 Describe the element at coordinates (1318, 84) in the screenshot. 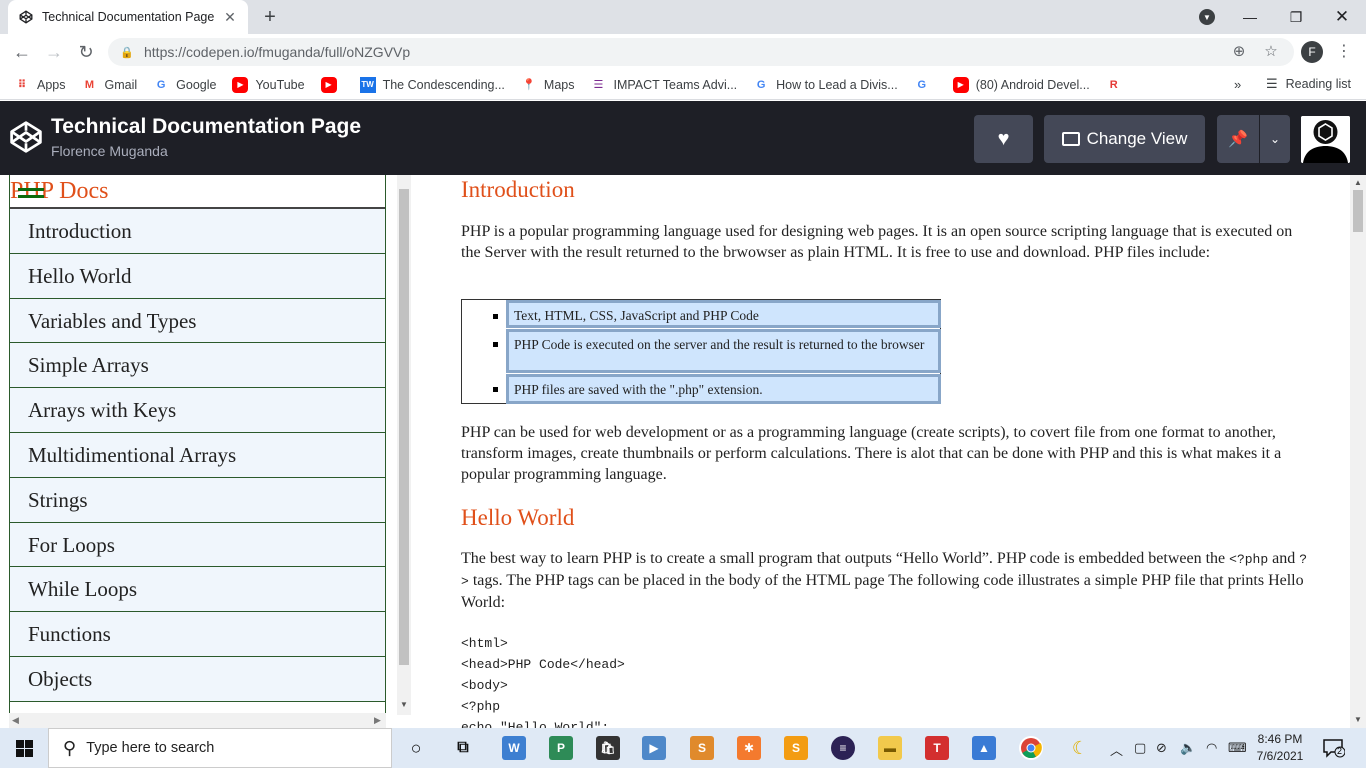

I see `reading-list-label: Reading list` at that location.